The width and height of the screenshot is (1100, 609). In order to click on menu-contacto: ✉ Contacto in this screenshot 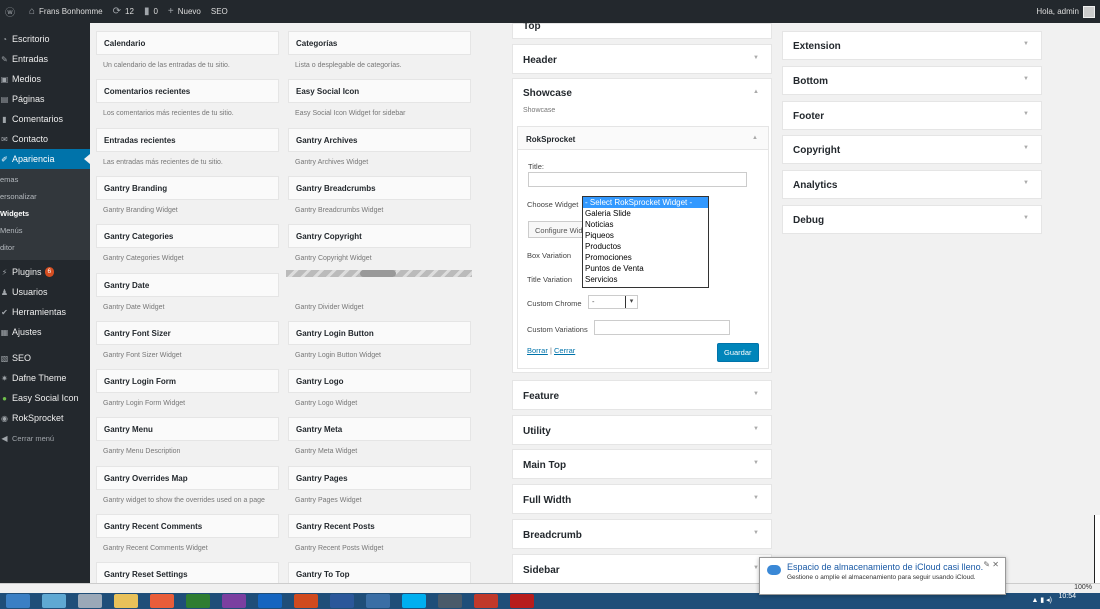, I will do `click(45, 139)`.